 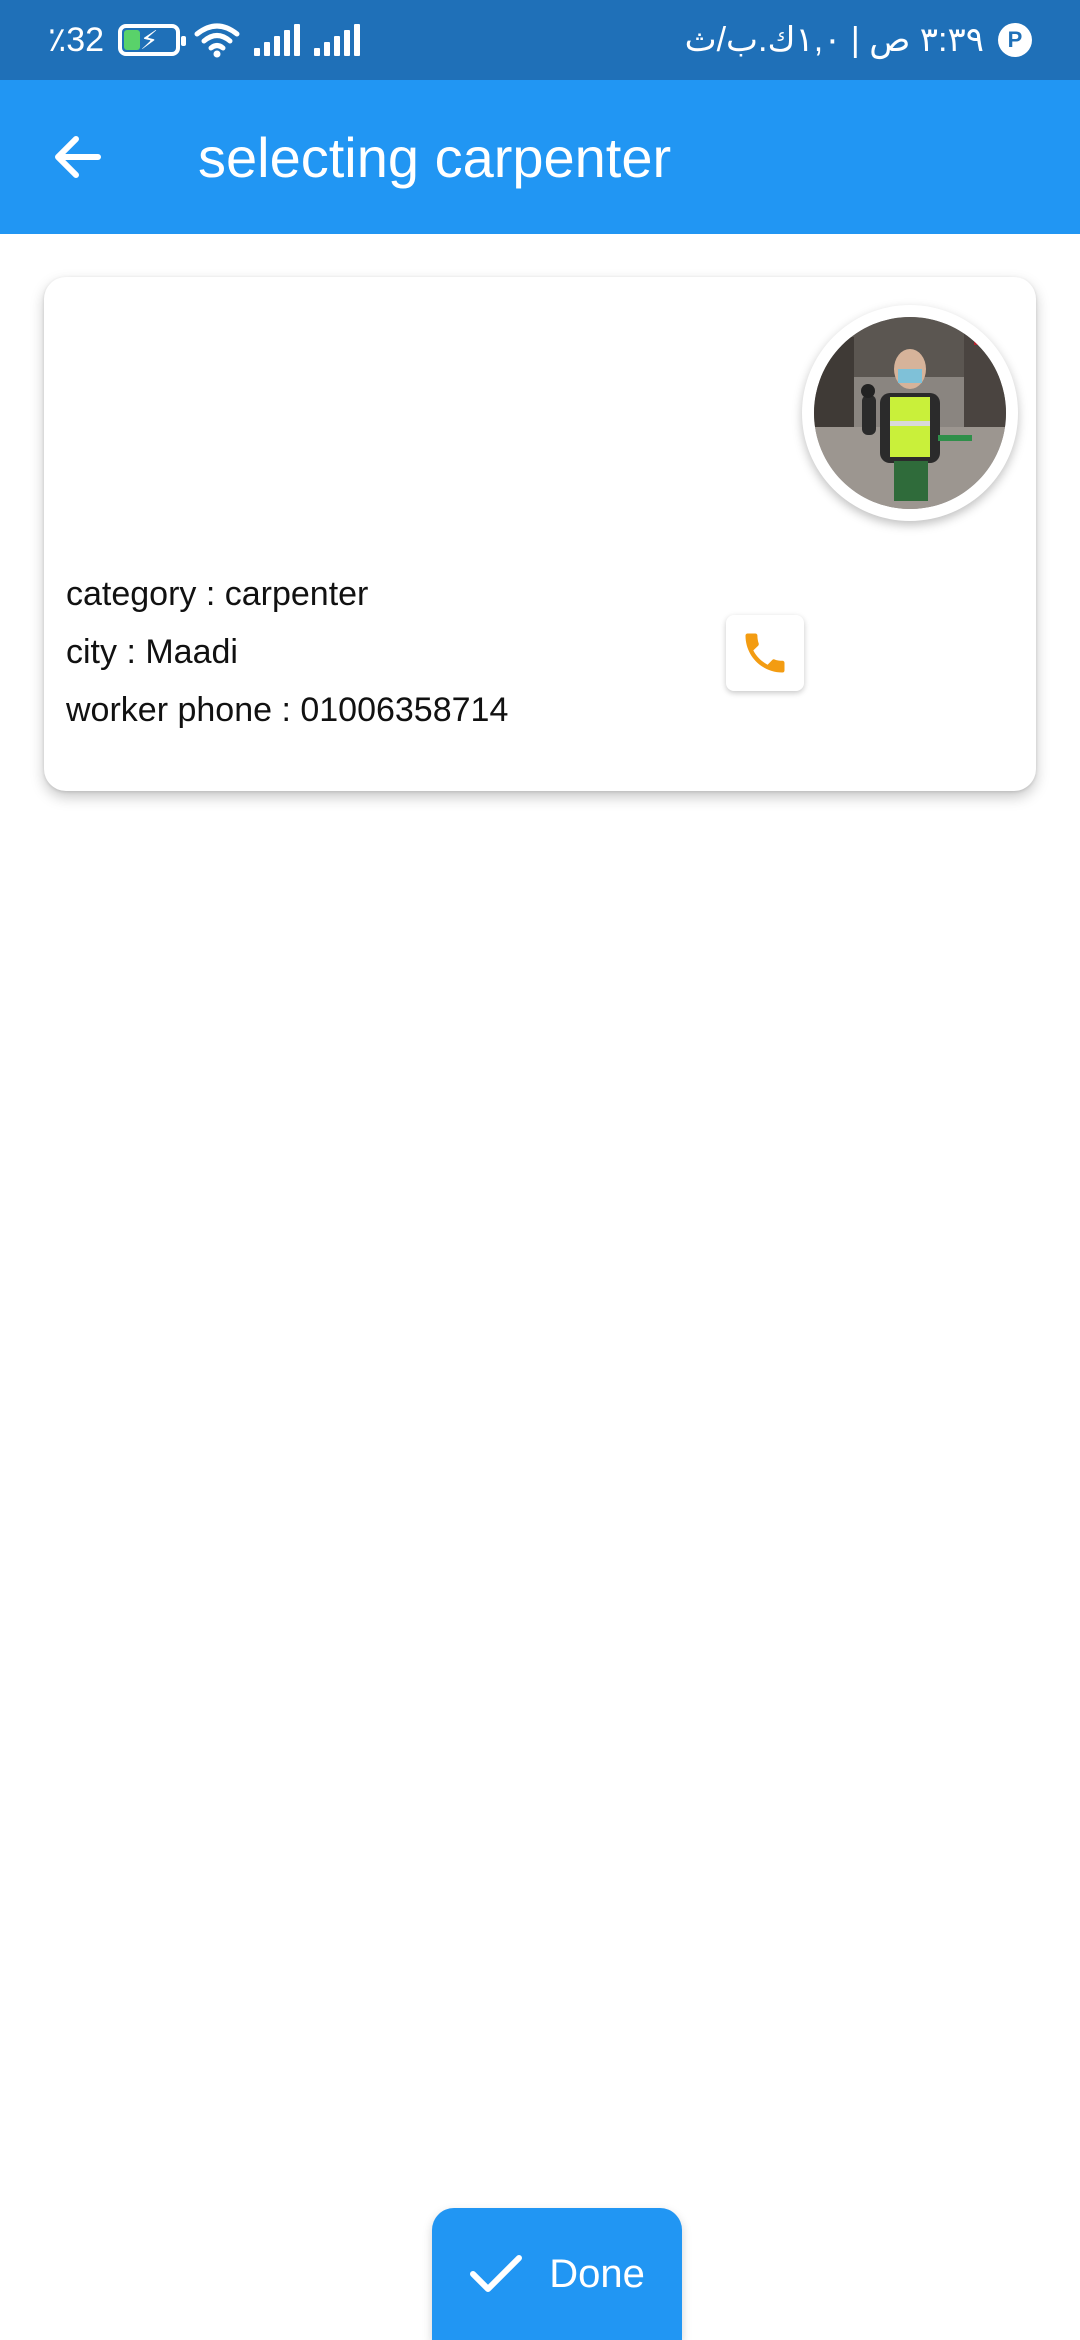 What do you see at coordinates (152, 40) in the screenshot?
I see `battery-charging-icon: ⚡` at bounding box center [152, 40].